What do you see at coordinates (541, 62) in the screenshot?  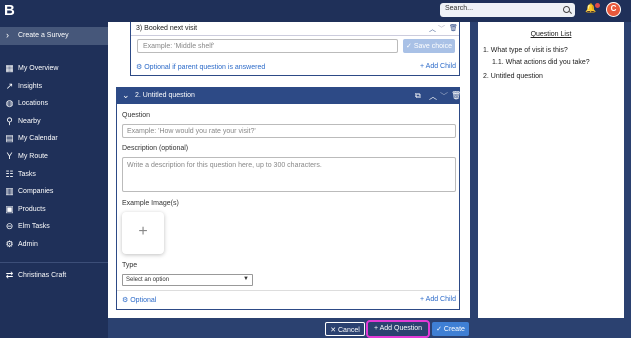 I see `question-list-item: 1.1. What actions did you take?` at bounding box center [541, 62].